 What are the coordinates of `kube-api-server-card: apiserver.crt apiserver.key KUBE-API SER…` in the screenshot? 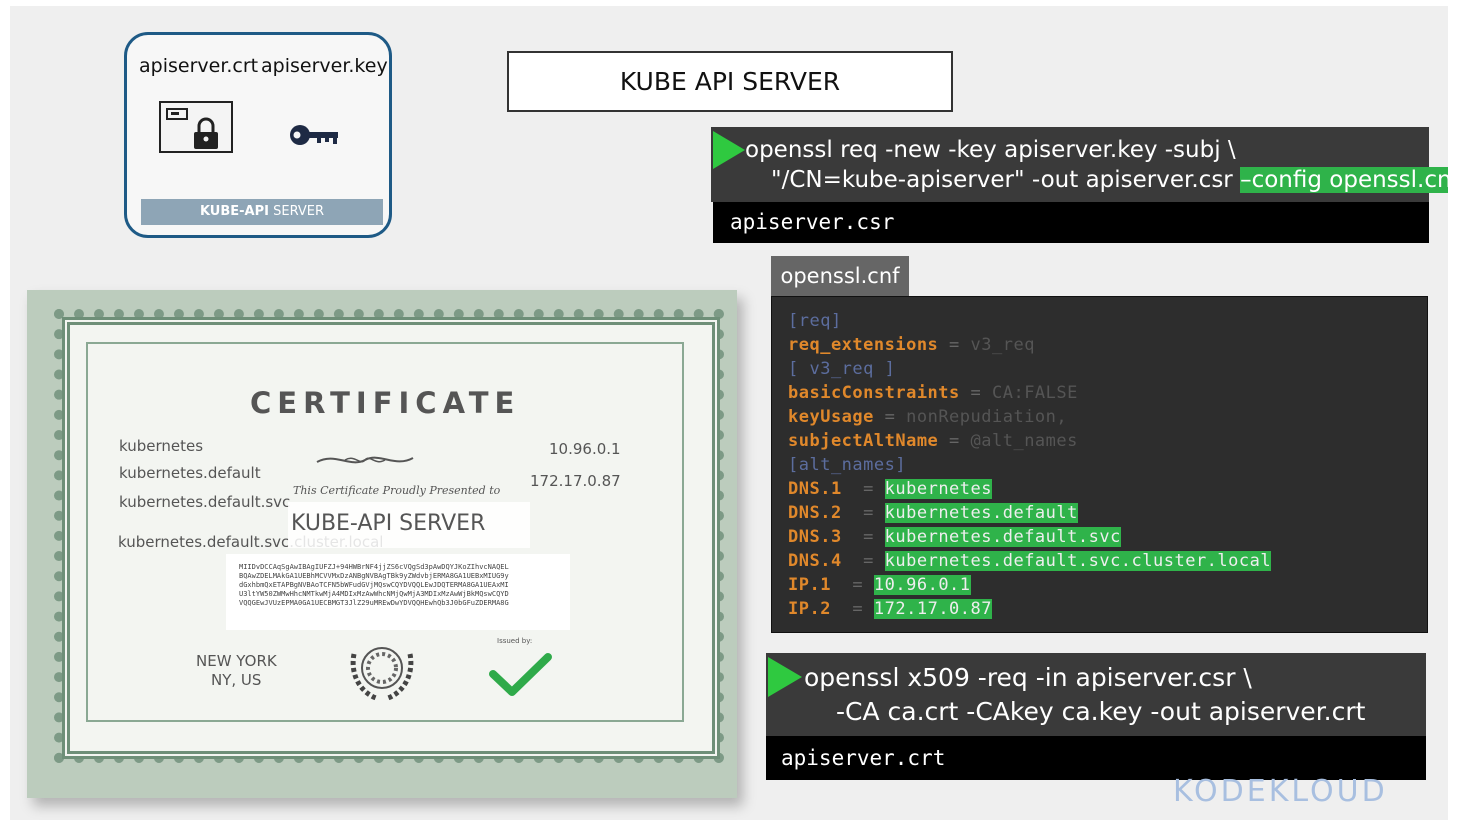 It's located at (258, 135).